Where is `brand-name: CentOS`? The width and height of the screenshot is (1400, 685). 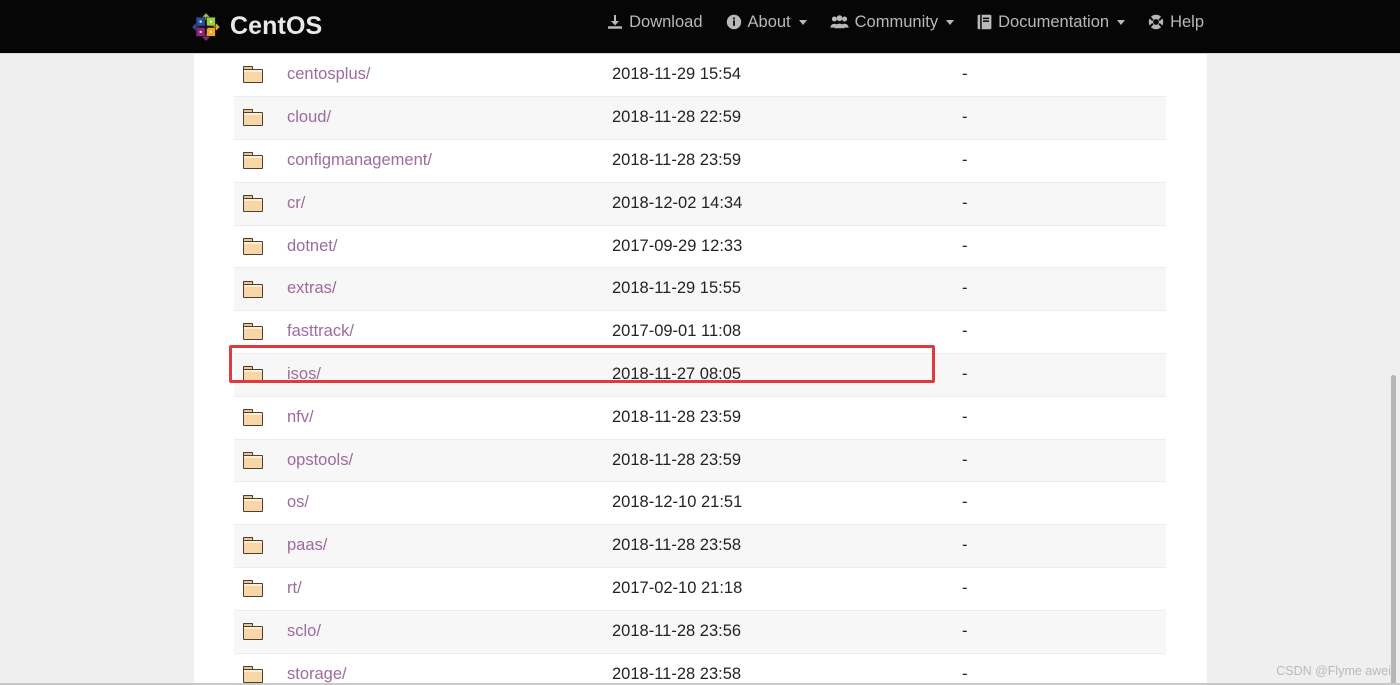
brand-name: CentOS is located at coordinates (276, 26).